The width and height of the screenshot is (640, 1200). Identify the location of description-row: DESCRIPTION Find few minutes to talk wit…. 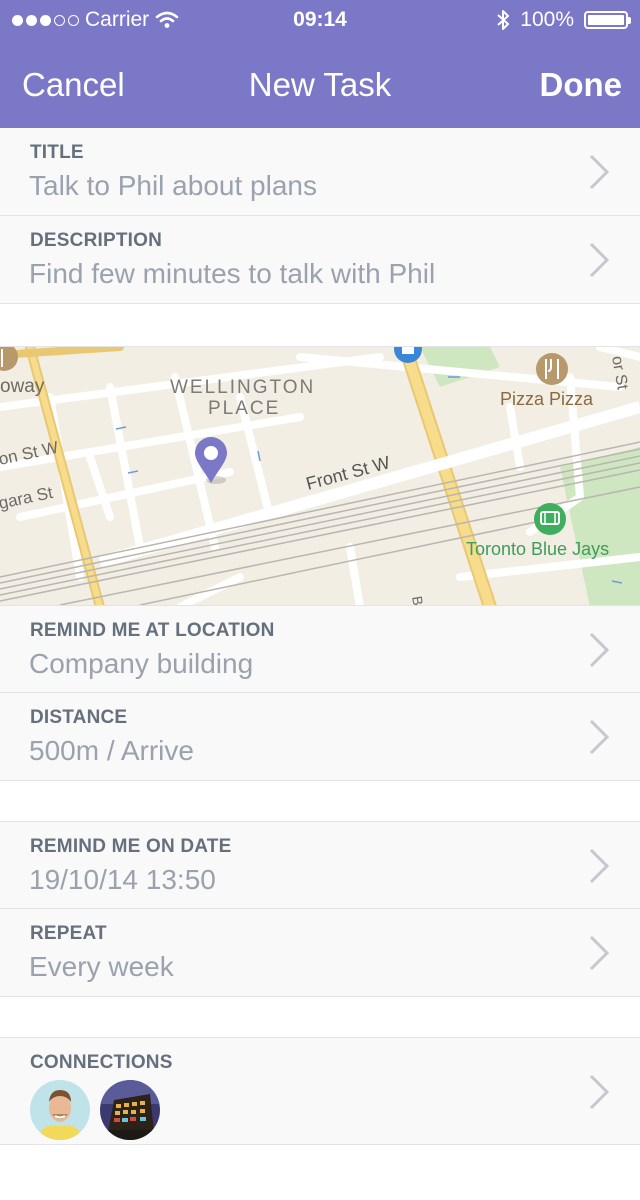
(320, 260).